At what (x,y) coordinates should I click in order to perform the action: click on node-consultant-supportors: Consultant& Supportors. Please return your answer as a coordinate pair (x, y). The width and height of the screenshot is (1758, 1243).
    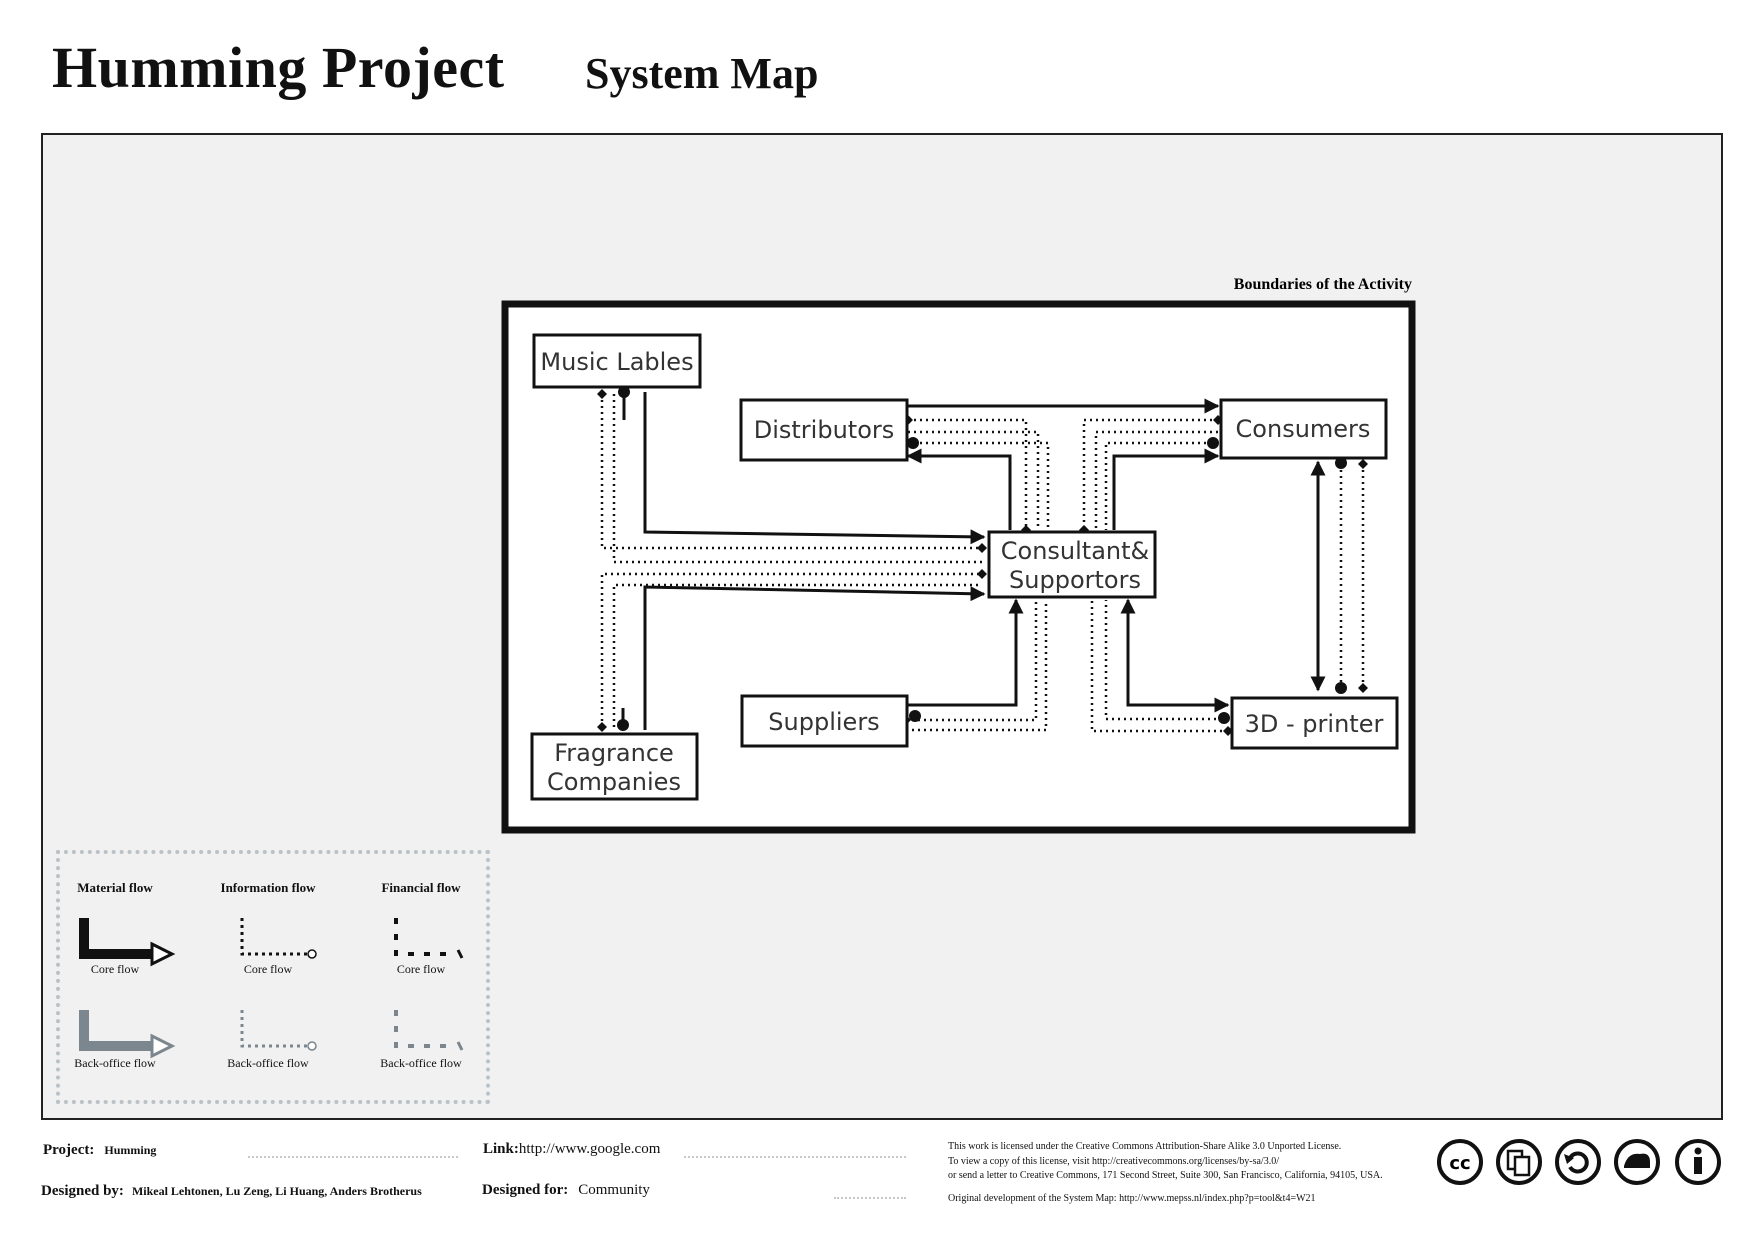
    Looking at the image, I should click on (1072, 564).